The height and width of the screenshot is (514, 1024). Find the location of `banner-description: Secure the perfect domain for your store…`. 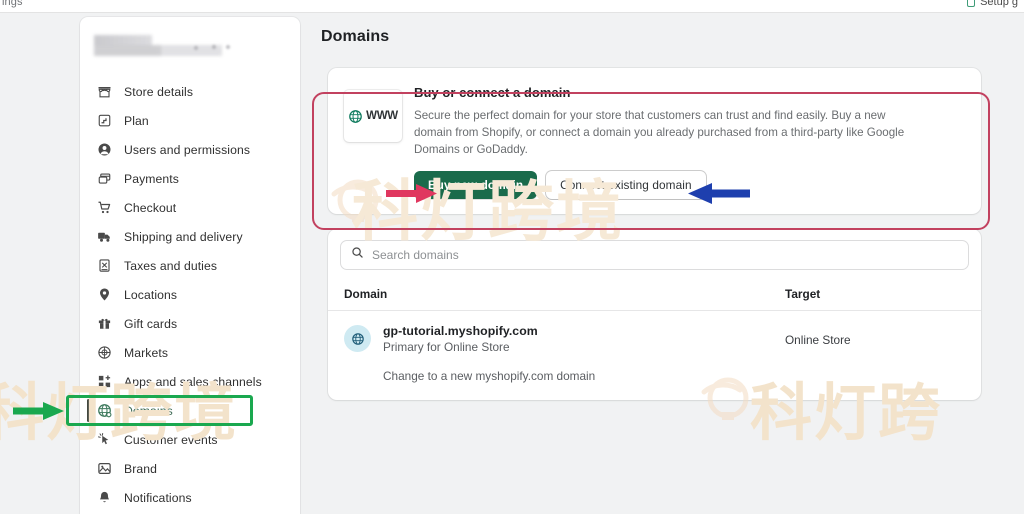

banner-description: Secure the perfect domain for your store… is located at coordinates (659, 132).